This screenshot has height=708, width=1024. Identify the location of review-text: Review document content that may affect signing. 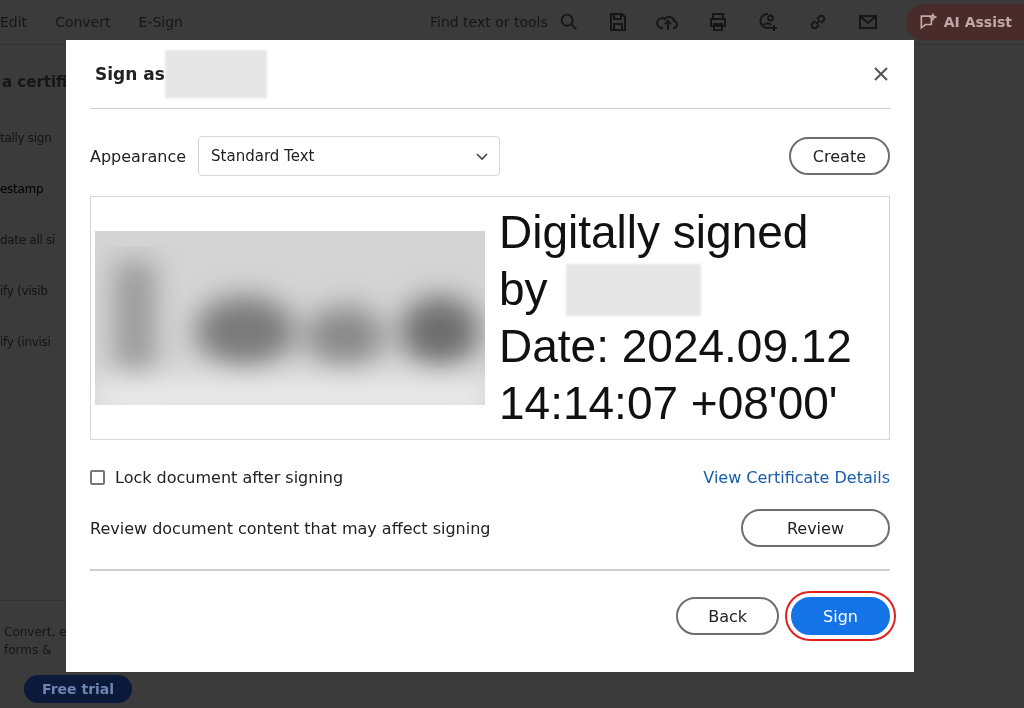
(290, 528).